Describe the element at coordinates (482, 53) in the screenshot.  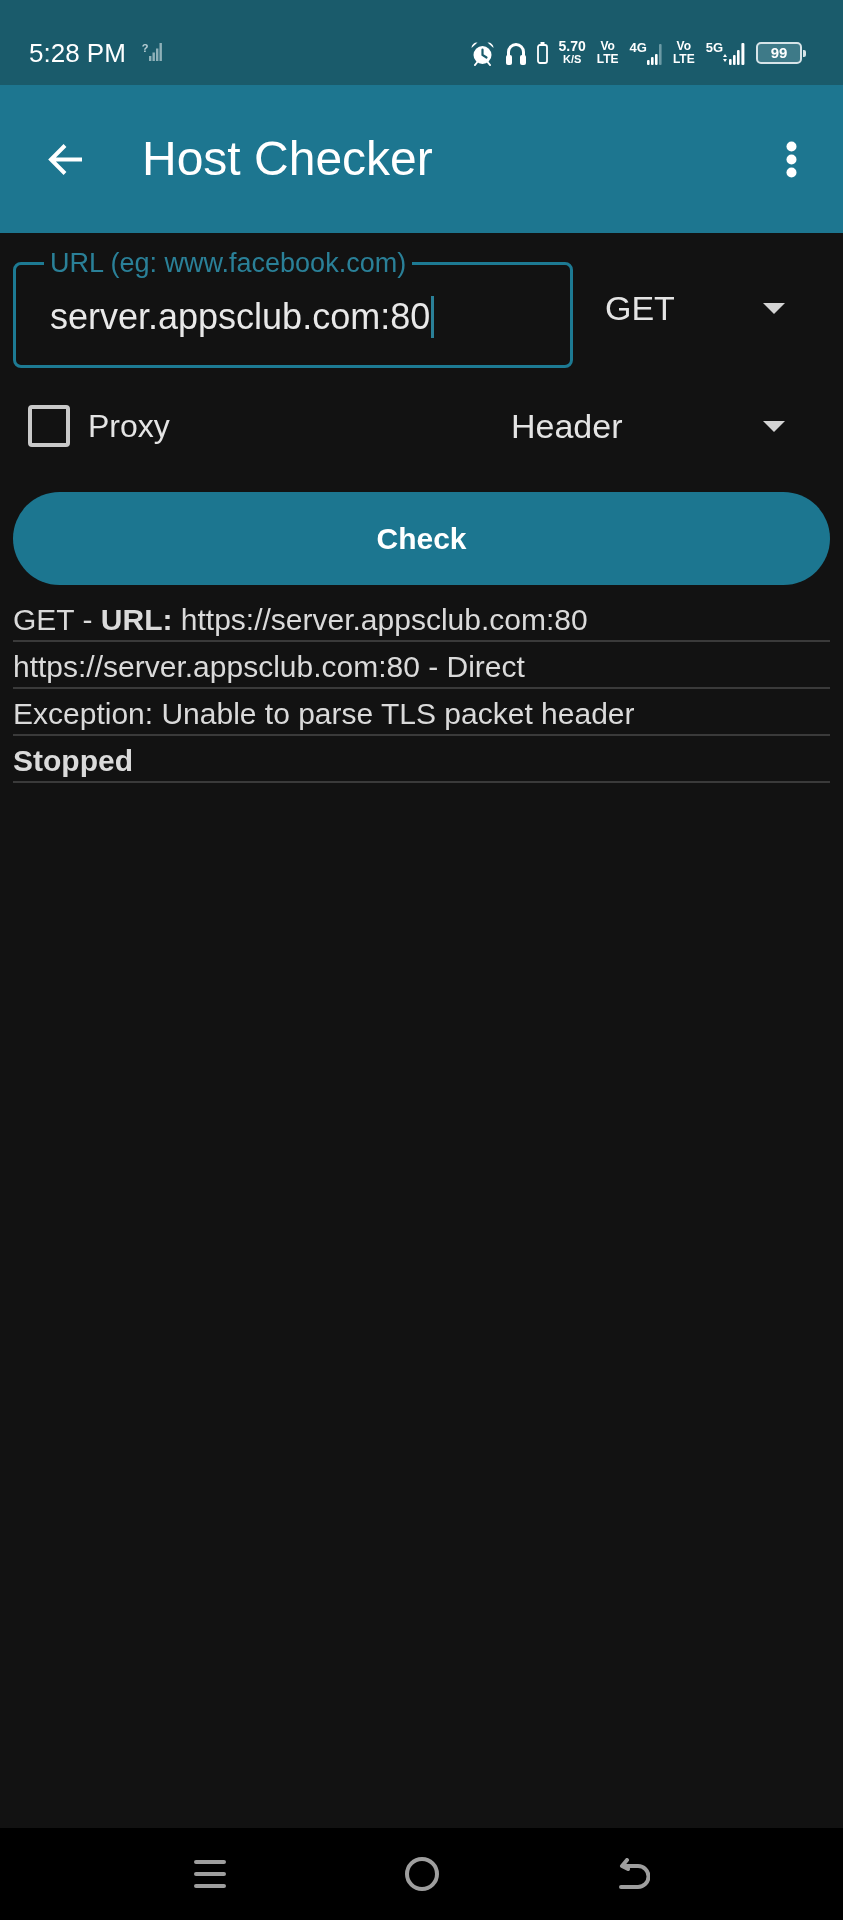
I see `alarm-clock-icon` at that location.